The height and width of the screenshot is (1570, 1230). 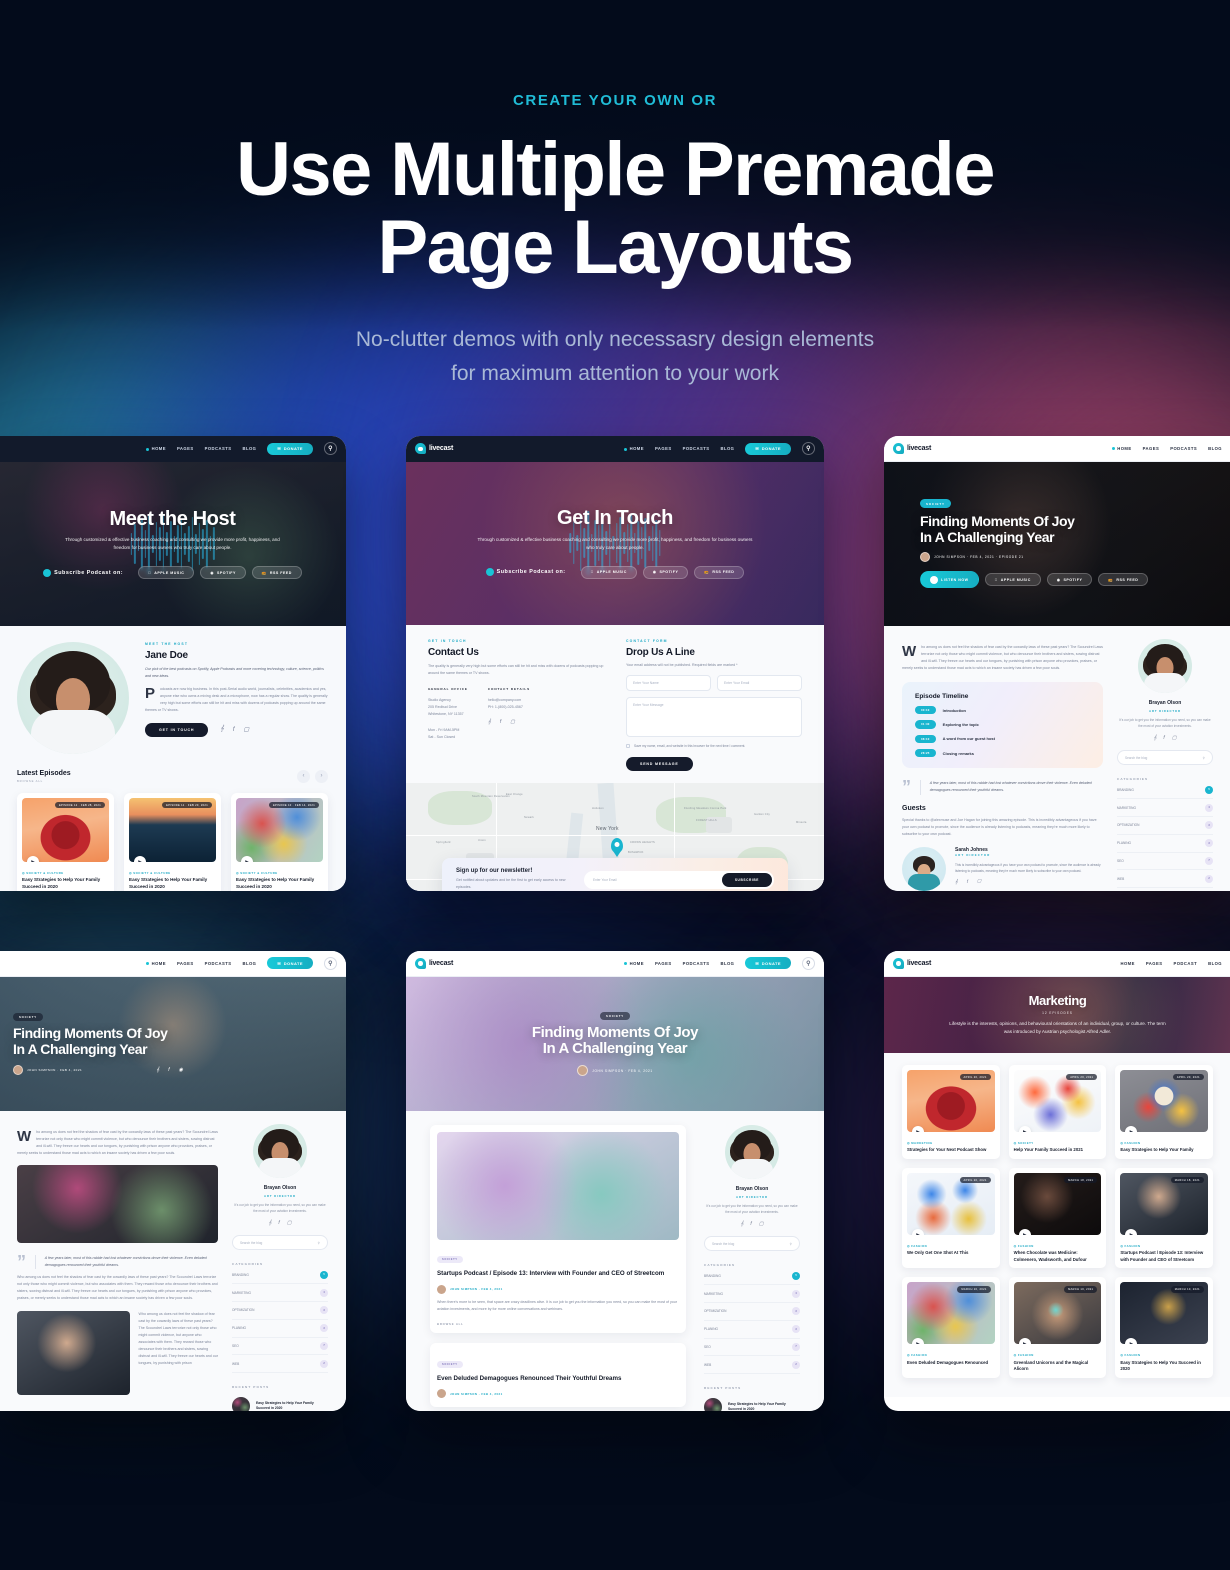 What do you see at coordinates (655, 880) in the screenshot?
I see `newsletter-email-input: Enter Your Email` at bounding box center [655, 880].